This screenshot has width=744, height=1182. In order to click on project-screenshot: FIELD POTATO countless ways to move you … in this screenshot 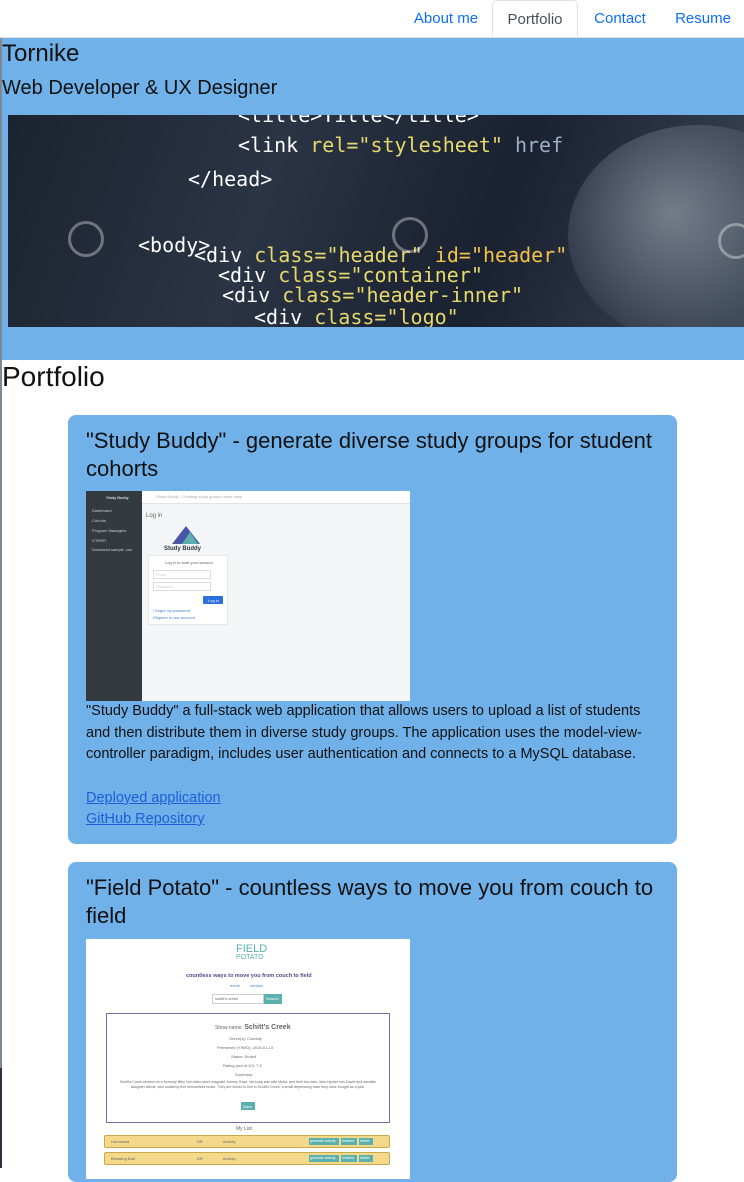, I will do `click(248, 1059)`.